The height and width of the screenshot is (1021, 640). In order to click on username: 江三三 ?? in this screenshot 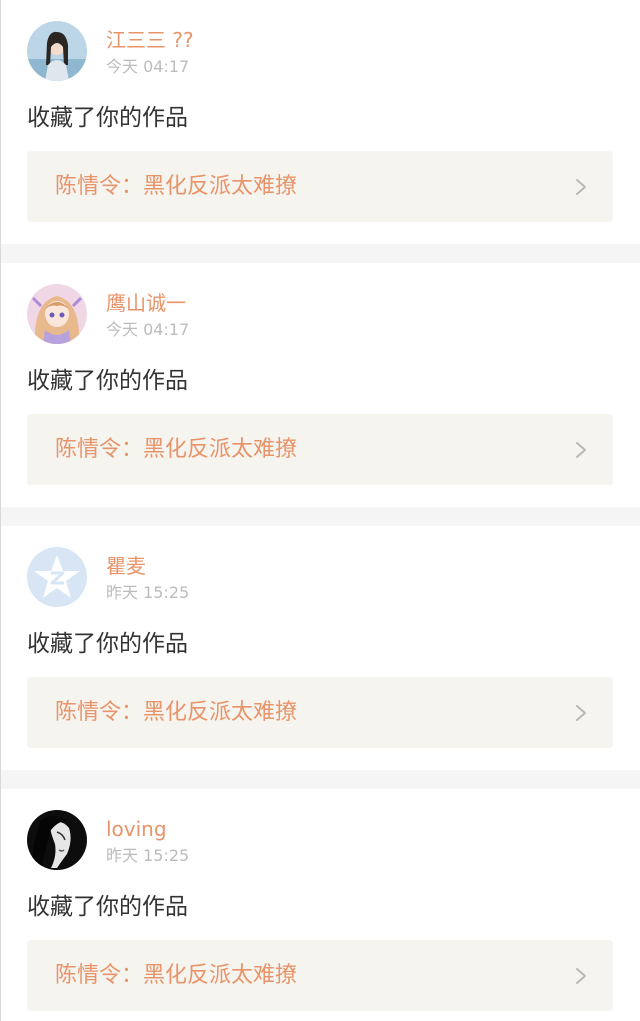, I will do `click(150, 40)`.